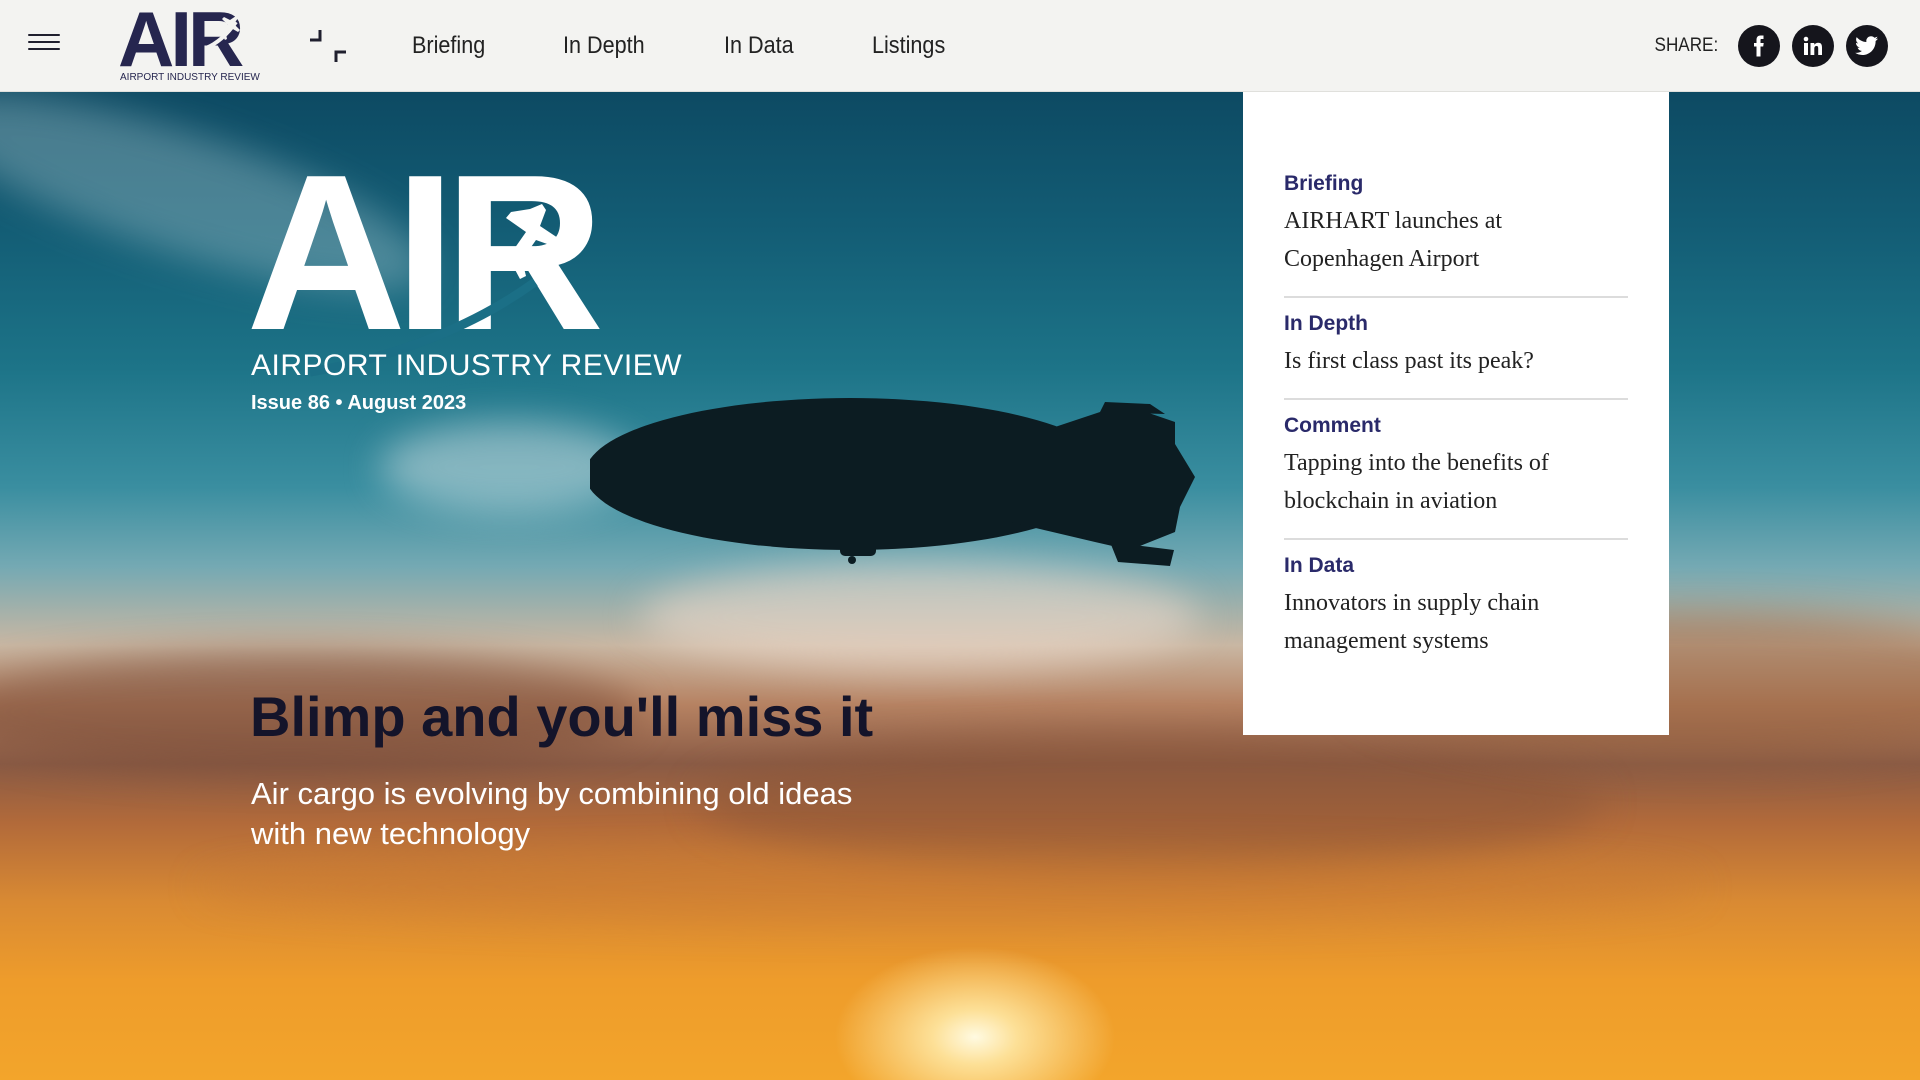 The image size is (1920, 1080). I want to click on share-bar: SHARE:, so click(1769, 46).